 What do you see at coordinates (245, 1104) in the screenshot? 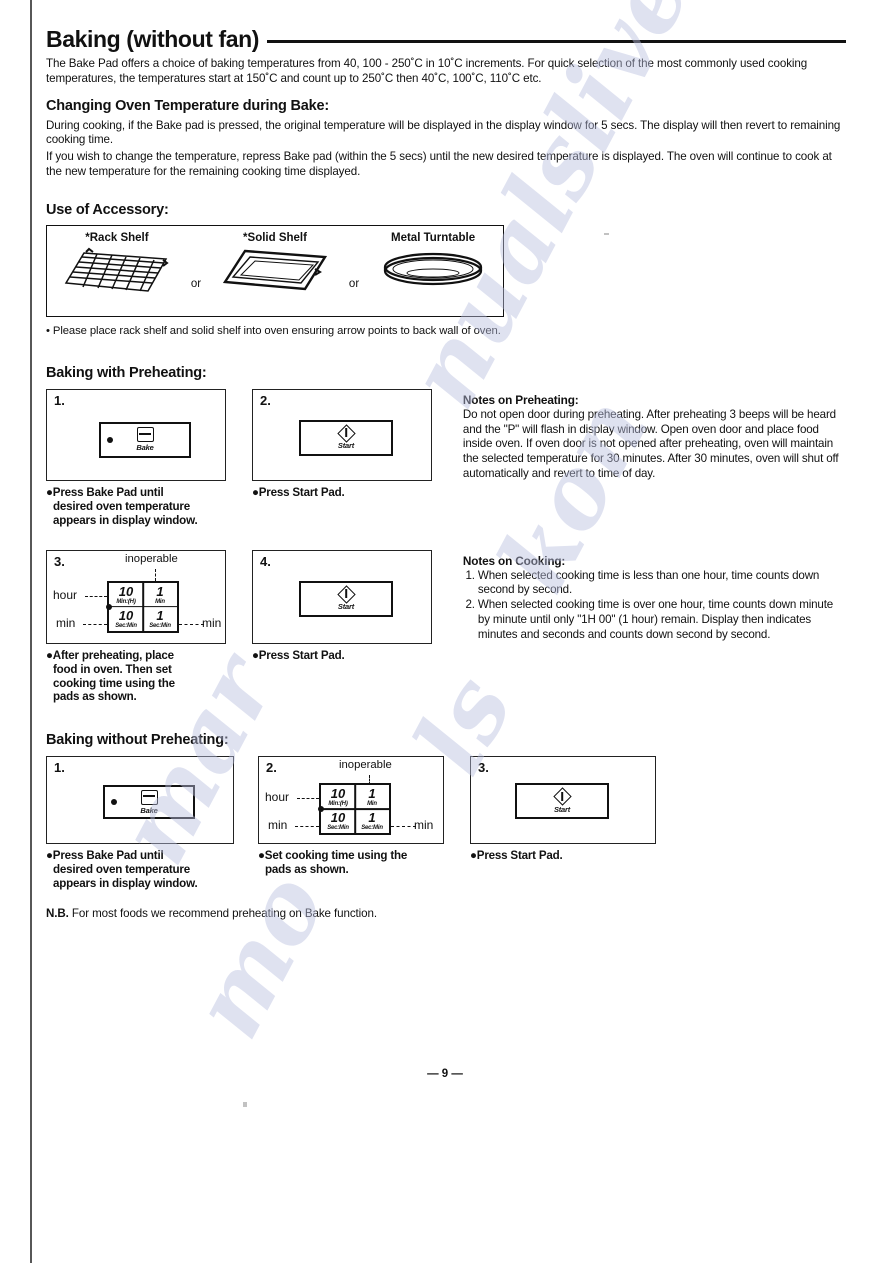
I see `scan-speck` at bounding box center [245, 1104].